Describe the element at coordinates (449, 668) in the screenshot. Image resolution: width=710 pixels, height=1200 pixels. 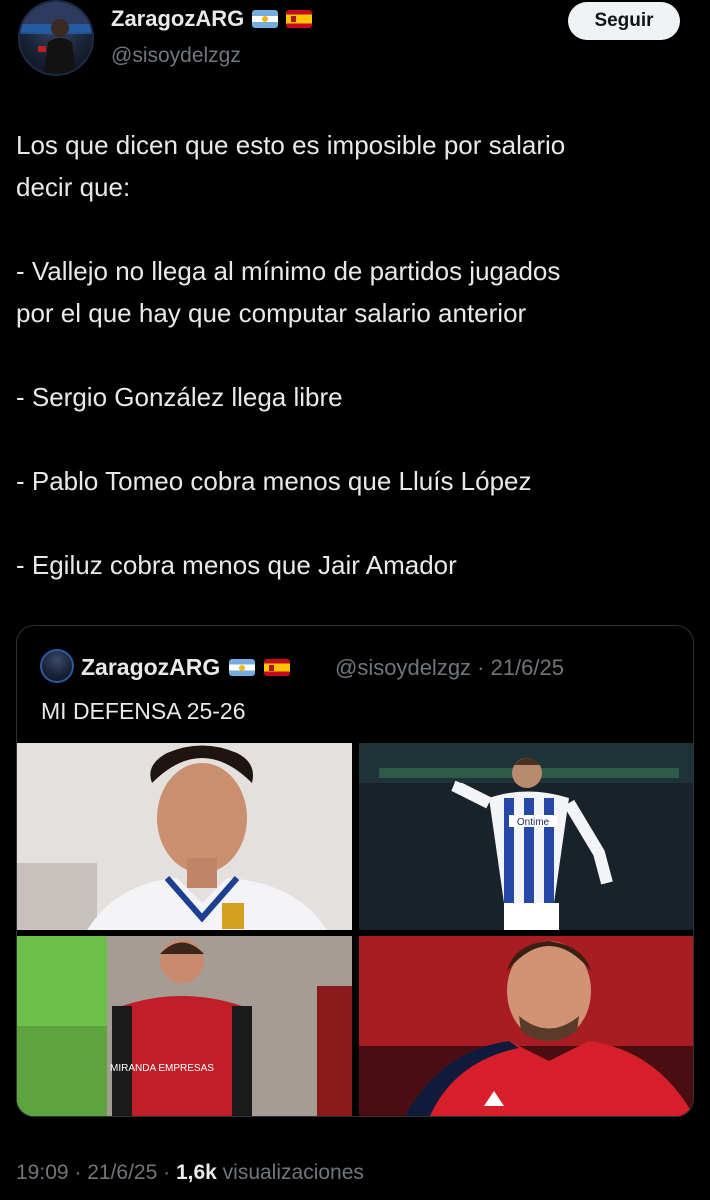
I see `quoted-handle-date: @sisoydelzgz · 21/6/25` at that location.